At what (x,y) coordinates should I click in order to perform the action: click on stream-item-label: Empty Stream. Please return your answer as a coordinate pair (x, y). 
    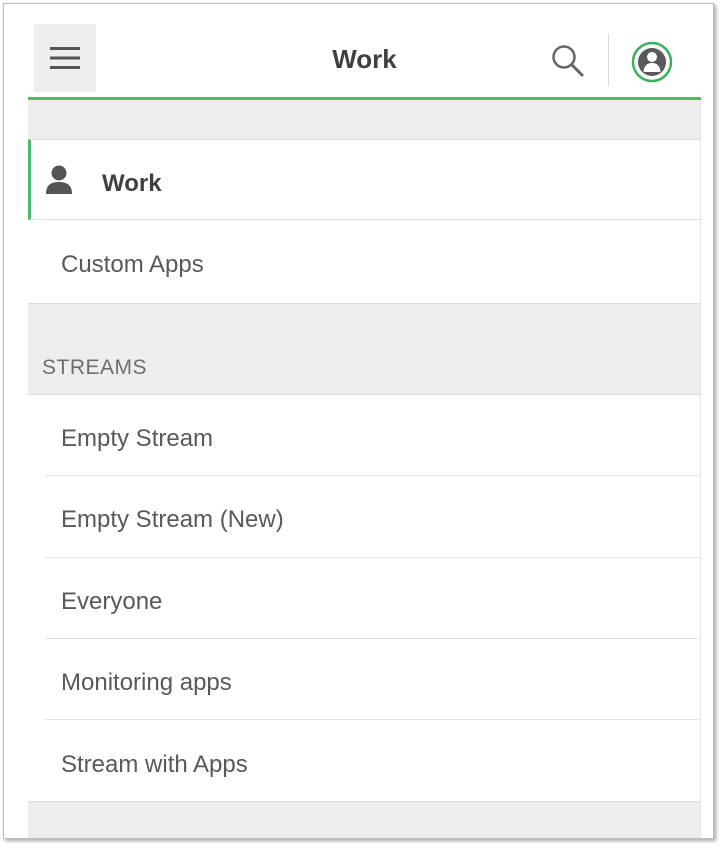
    Looking at the image, I should click on (137, 438).